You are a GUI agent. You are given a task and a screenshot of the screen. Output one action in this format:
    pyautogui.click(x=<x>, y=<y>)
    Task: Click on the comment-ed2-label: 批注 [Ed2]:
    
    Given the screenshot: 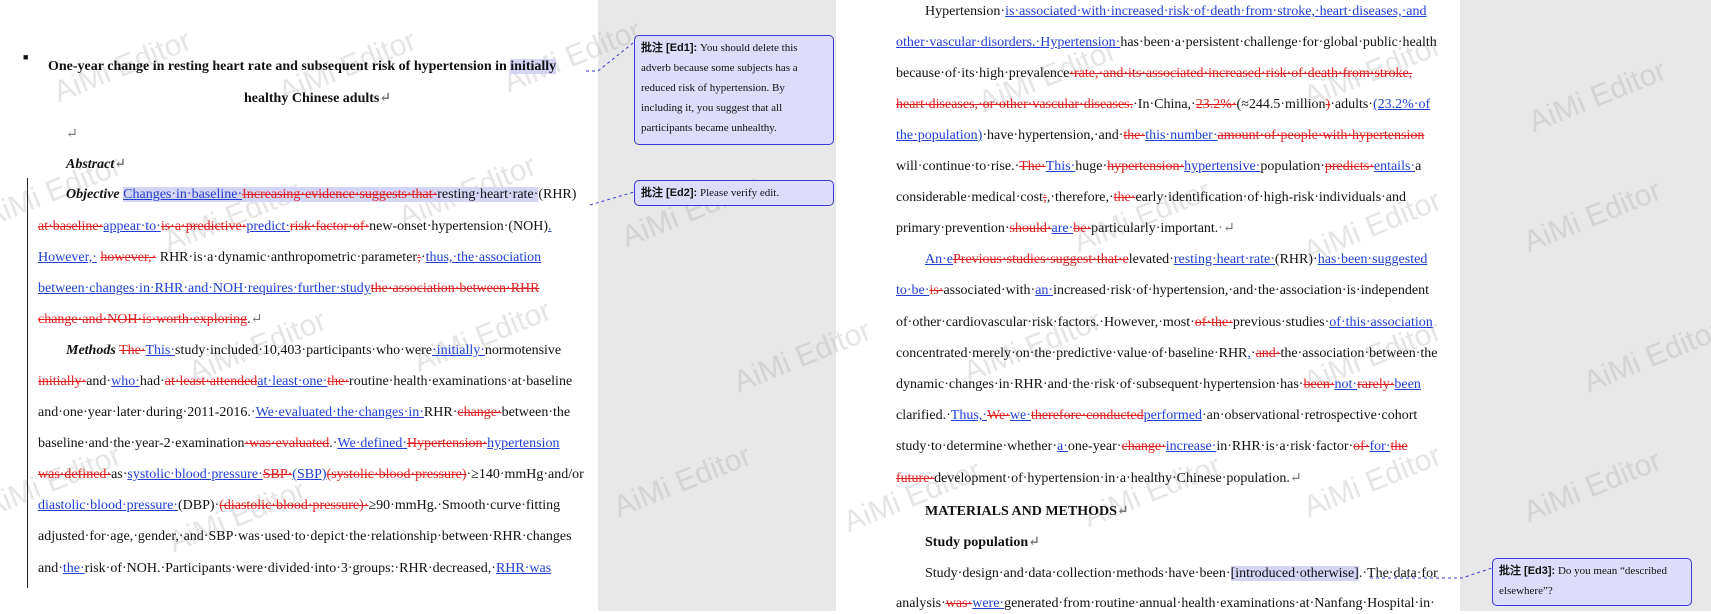 What is the action you would take?
    pyautogui.click(x=669, y=193)
    